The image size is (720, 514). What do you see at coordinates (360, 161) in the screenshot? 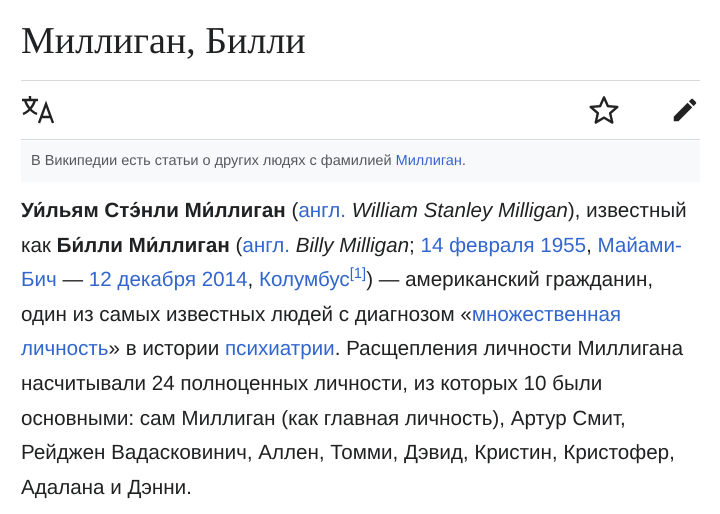
I see `hatnote: В Википедии есть статьи о других людях с фамилией Миллиган.` at bounding box center [360, 161].